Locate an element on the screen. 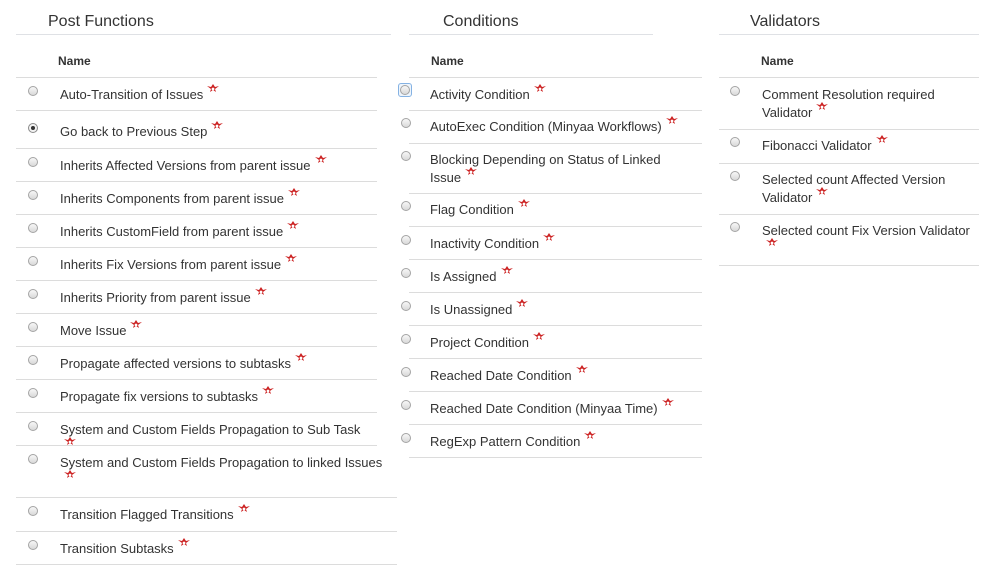  list-item: Reached Date Condition (Minyaa Time) is located at coordinates (551, 408).